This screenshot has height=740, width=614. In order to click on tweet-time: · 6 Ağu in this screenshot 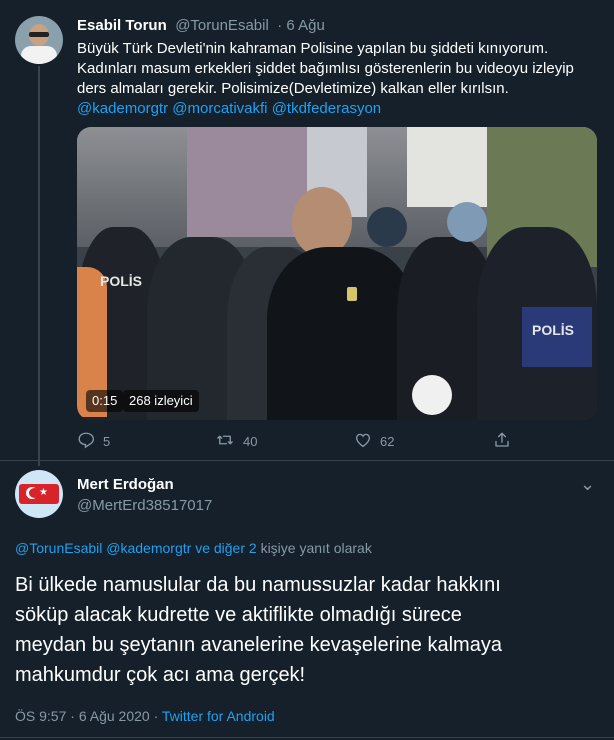, I will do `click(301, 25)`.